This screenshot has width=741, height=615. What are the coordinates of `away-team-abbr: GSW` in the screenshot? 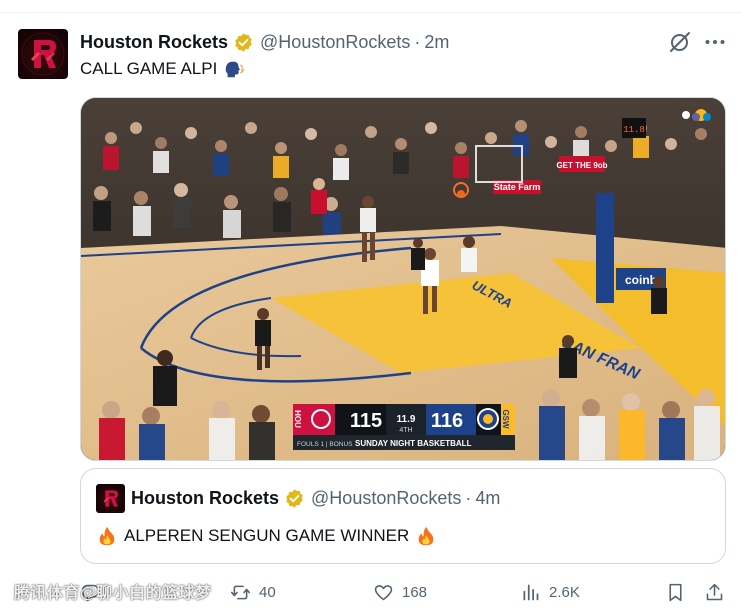 It's located at (505, 419).